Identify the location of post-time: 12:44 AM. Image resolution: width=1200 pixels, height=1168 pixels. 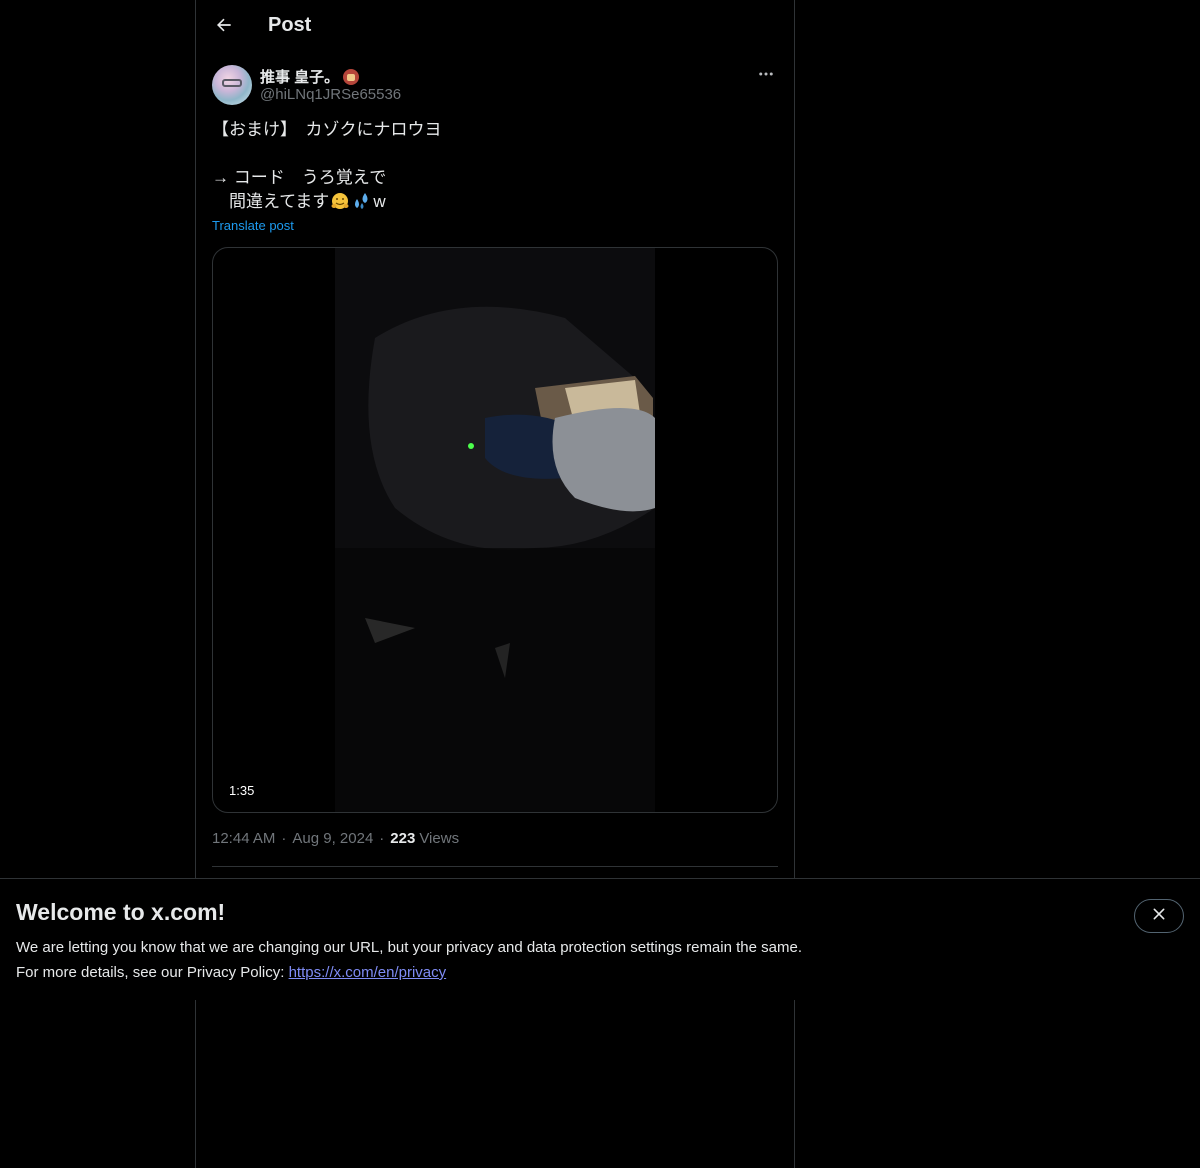
(243, 838).